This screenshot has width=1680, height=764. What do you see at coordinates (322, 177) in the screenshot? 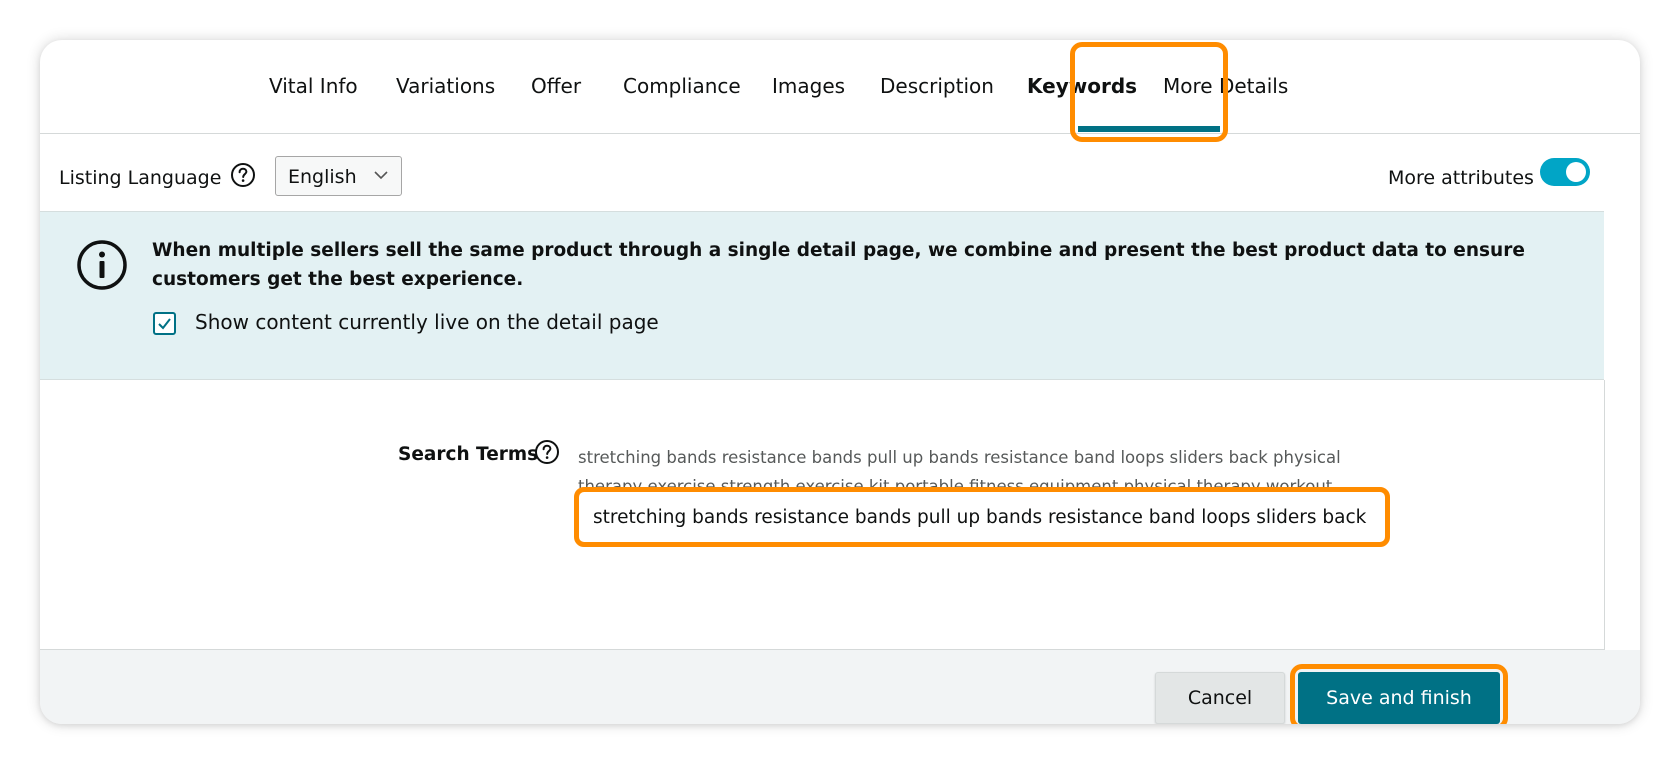
I see `selected-language: English` at bounding box center [322, 177].